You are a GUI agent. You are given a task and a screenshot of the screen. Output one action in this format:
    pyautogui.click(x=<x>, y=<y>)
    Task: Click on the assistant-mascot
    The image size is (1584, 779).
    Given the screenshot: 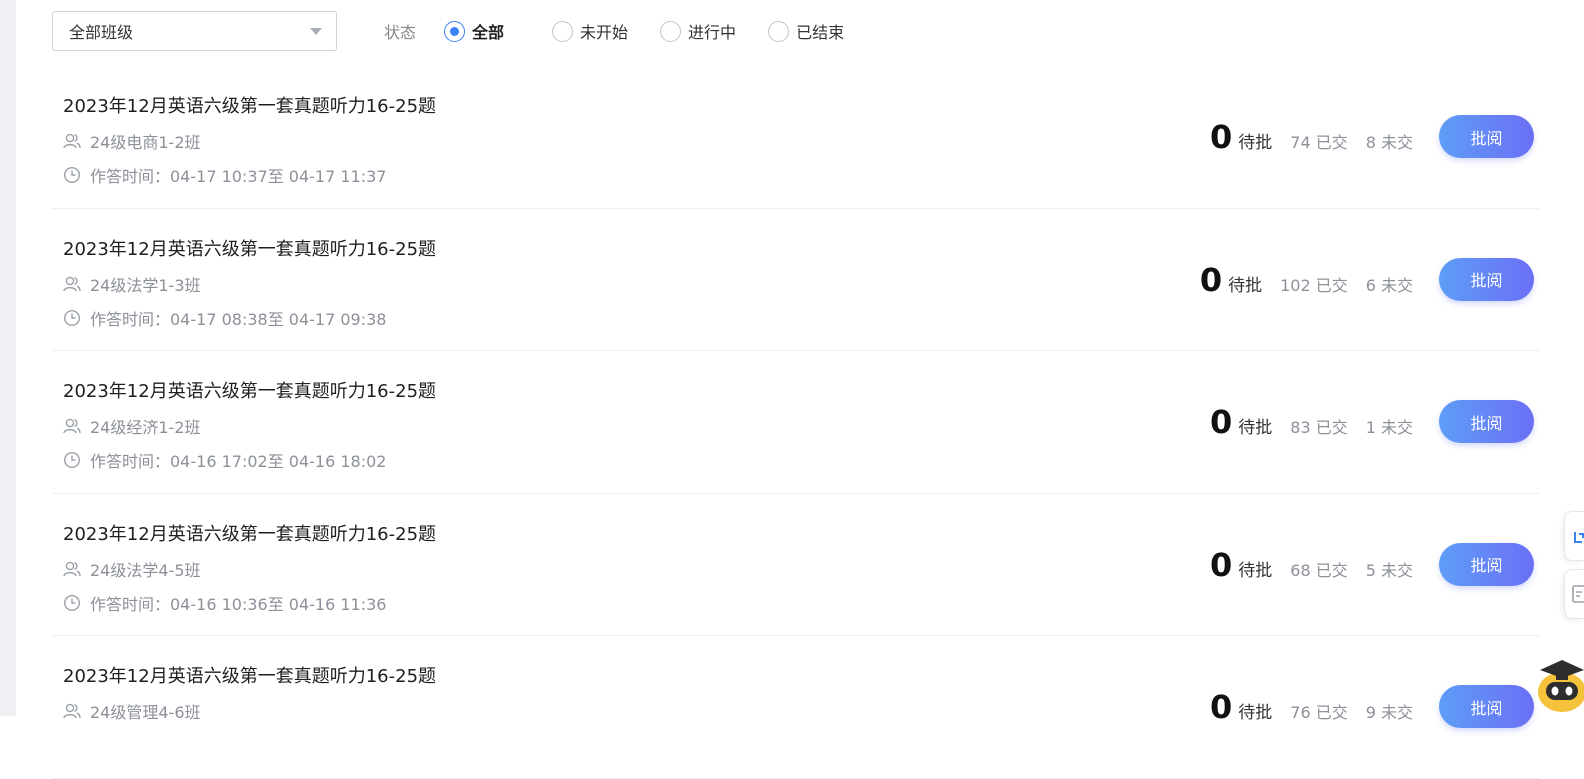 What is the action you would take?
    pyautogui.click(x=1558, y=682)
    